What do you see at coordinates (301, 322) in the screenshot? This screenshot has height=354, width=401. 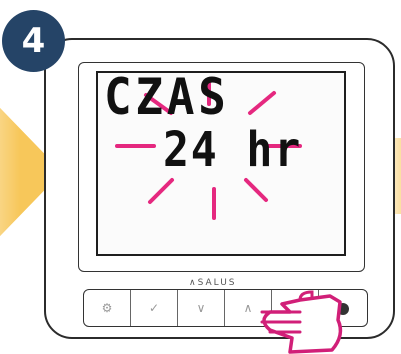 I see `pressing-hand-icon` at bounding box center [301, 322].